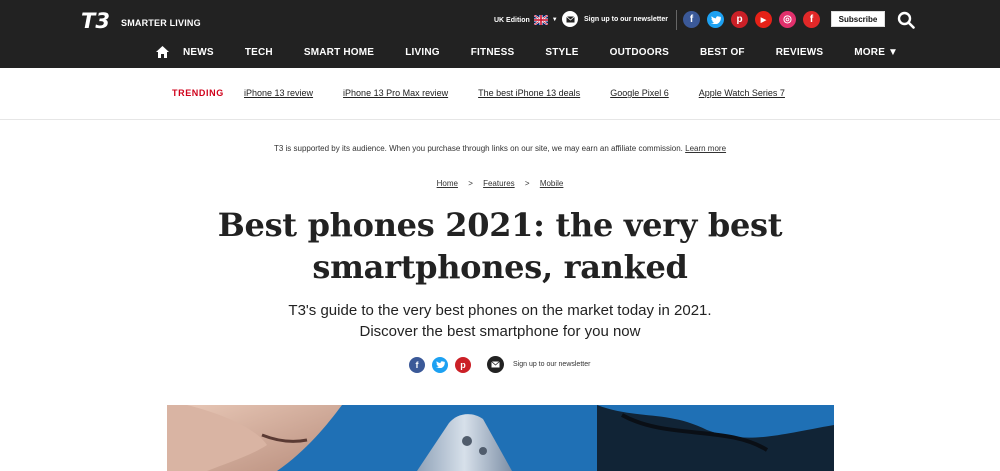  What do you see at coordinates (742, 93) in the screenshot?
I see `trending-link: Apple Watch Series 7` at bounding box center [742, 93].